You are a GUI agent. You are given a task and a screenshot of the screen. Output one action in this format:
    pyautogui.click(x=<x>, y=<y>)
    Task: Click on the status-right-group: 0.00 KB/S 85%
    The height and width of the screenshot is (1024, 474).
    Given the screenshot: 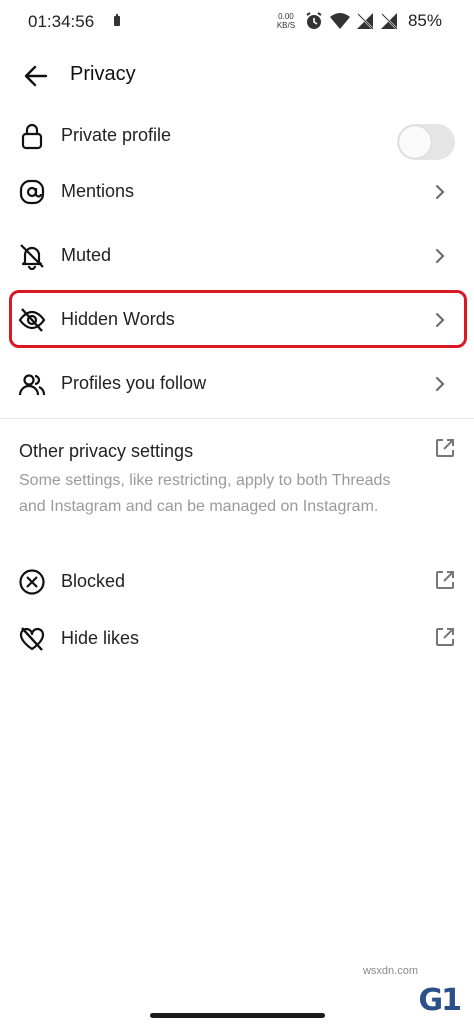 What is the action you would take?
    pyautogui.click(x=358, y=21)
    